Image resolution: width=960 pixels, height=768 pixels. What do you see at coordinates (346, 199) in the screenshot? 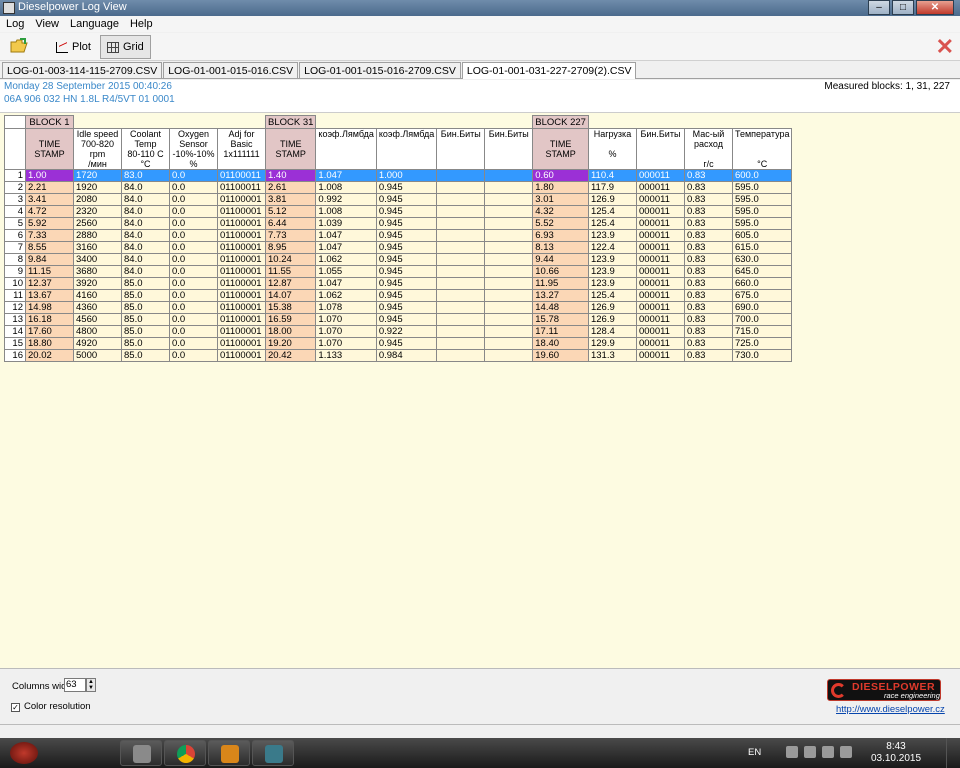
I see `grid-cell: 0.992` at bounding box center [346, 199].